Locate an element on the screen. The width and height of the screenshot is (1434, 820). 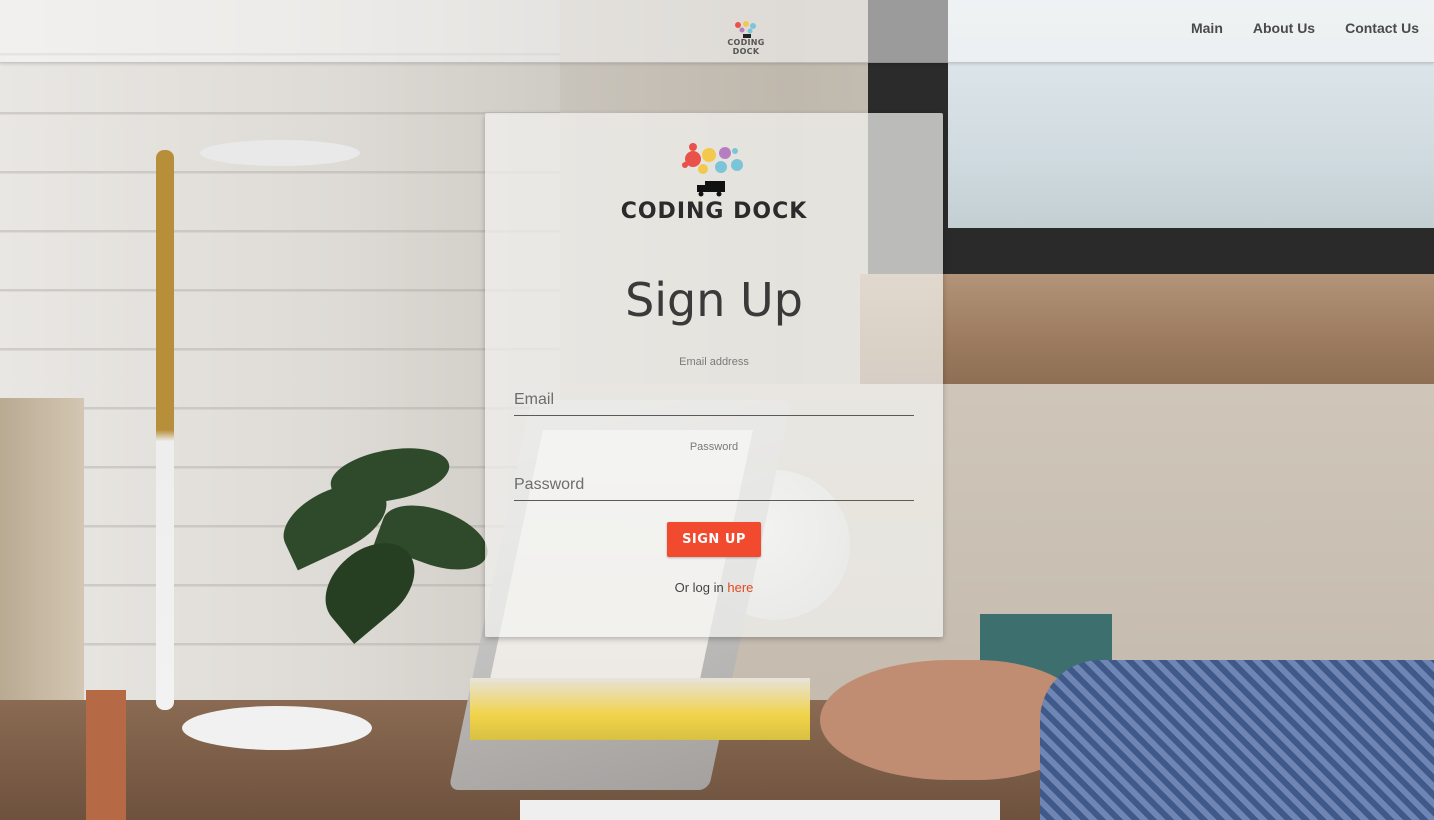
bg-pencil-cup is located at coordinates (106, 755).